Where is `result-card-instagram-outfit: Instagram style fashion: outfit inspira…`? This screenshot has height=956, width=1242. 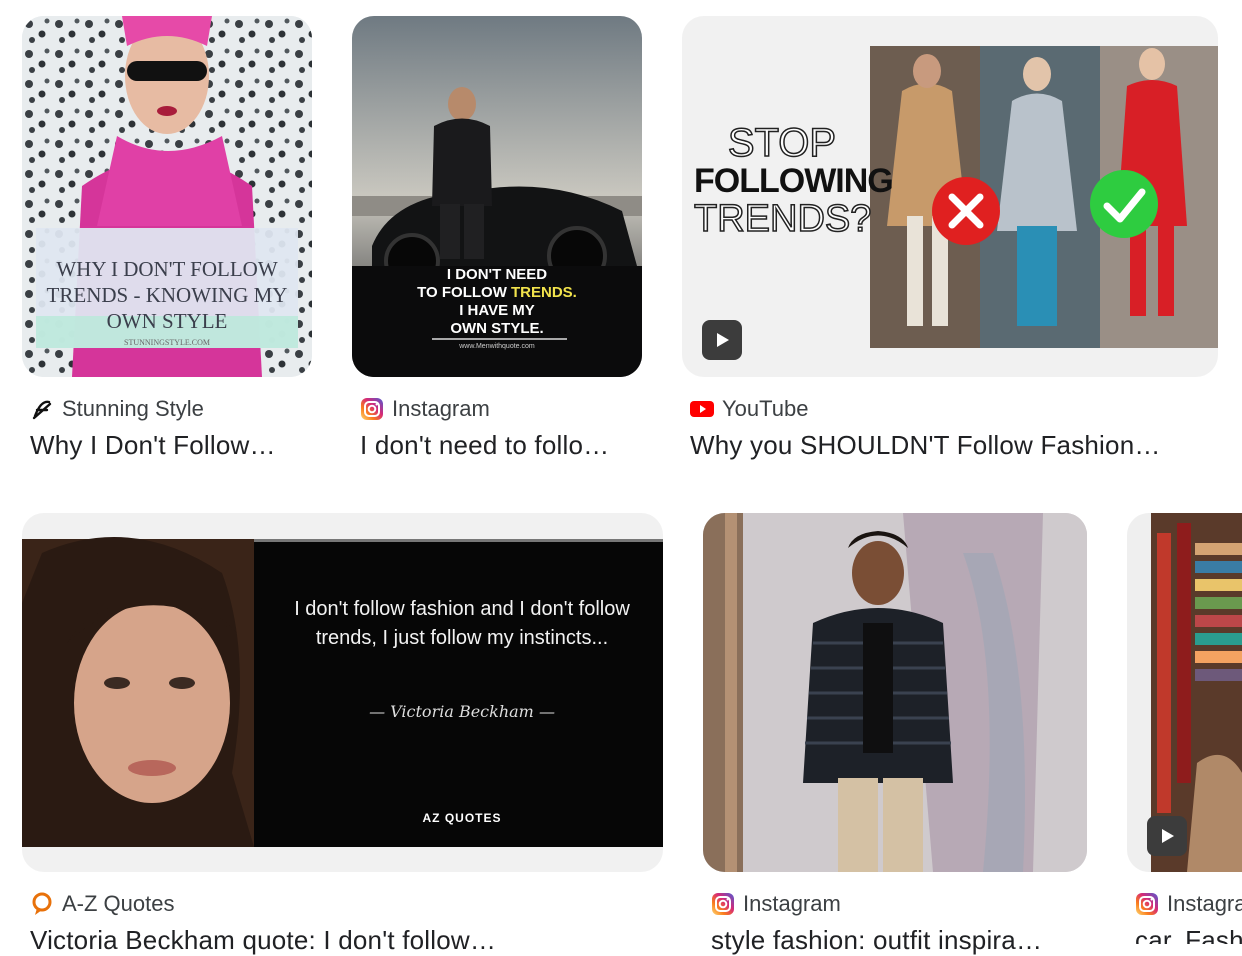
result-card-instagram-outfit: Instagram style fashion: outfit inspira… is located at coordinates (895, 734).